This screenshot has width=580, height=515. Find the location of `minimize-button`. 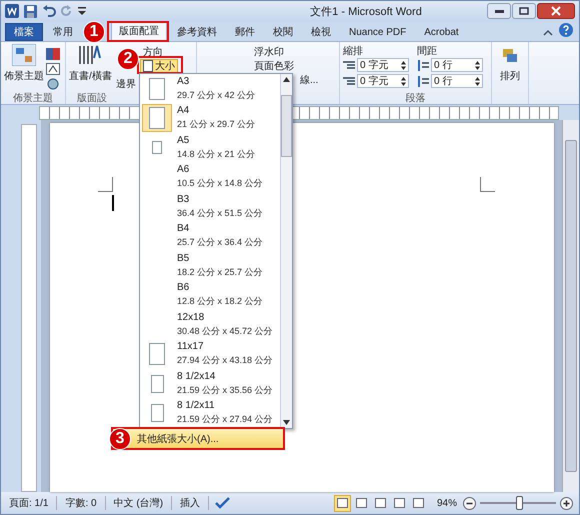

minimize-button is located at coordinates (499, 11).